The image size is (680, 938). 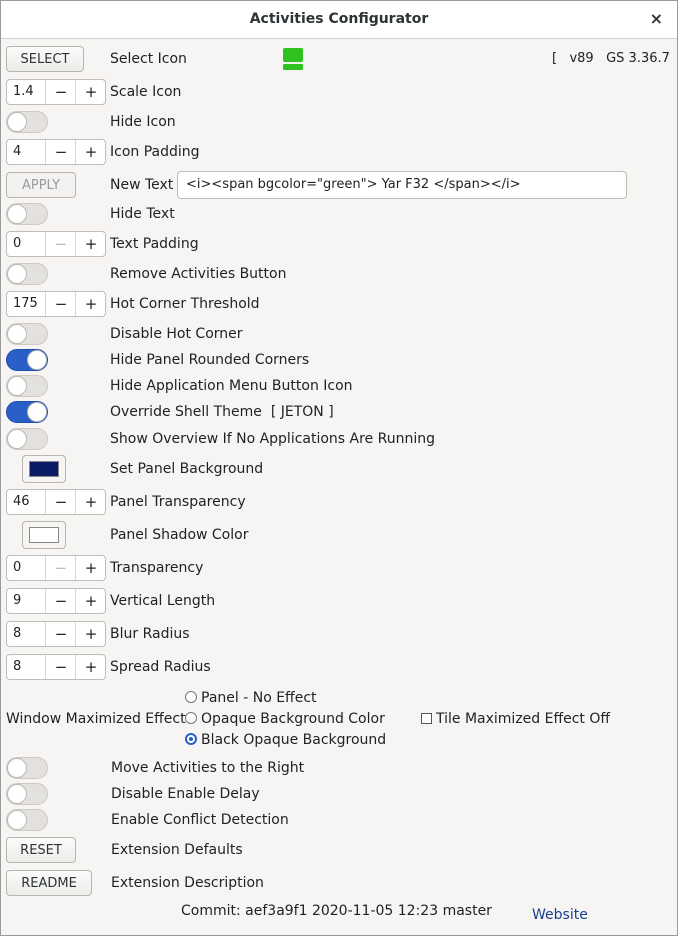 I want to click on vertical-length-stepper: 9 − +, so click(x=56, y=601).